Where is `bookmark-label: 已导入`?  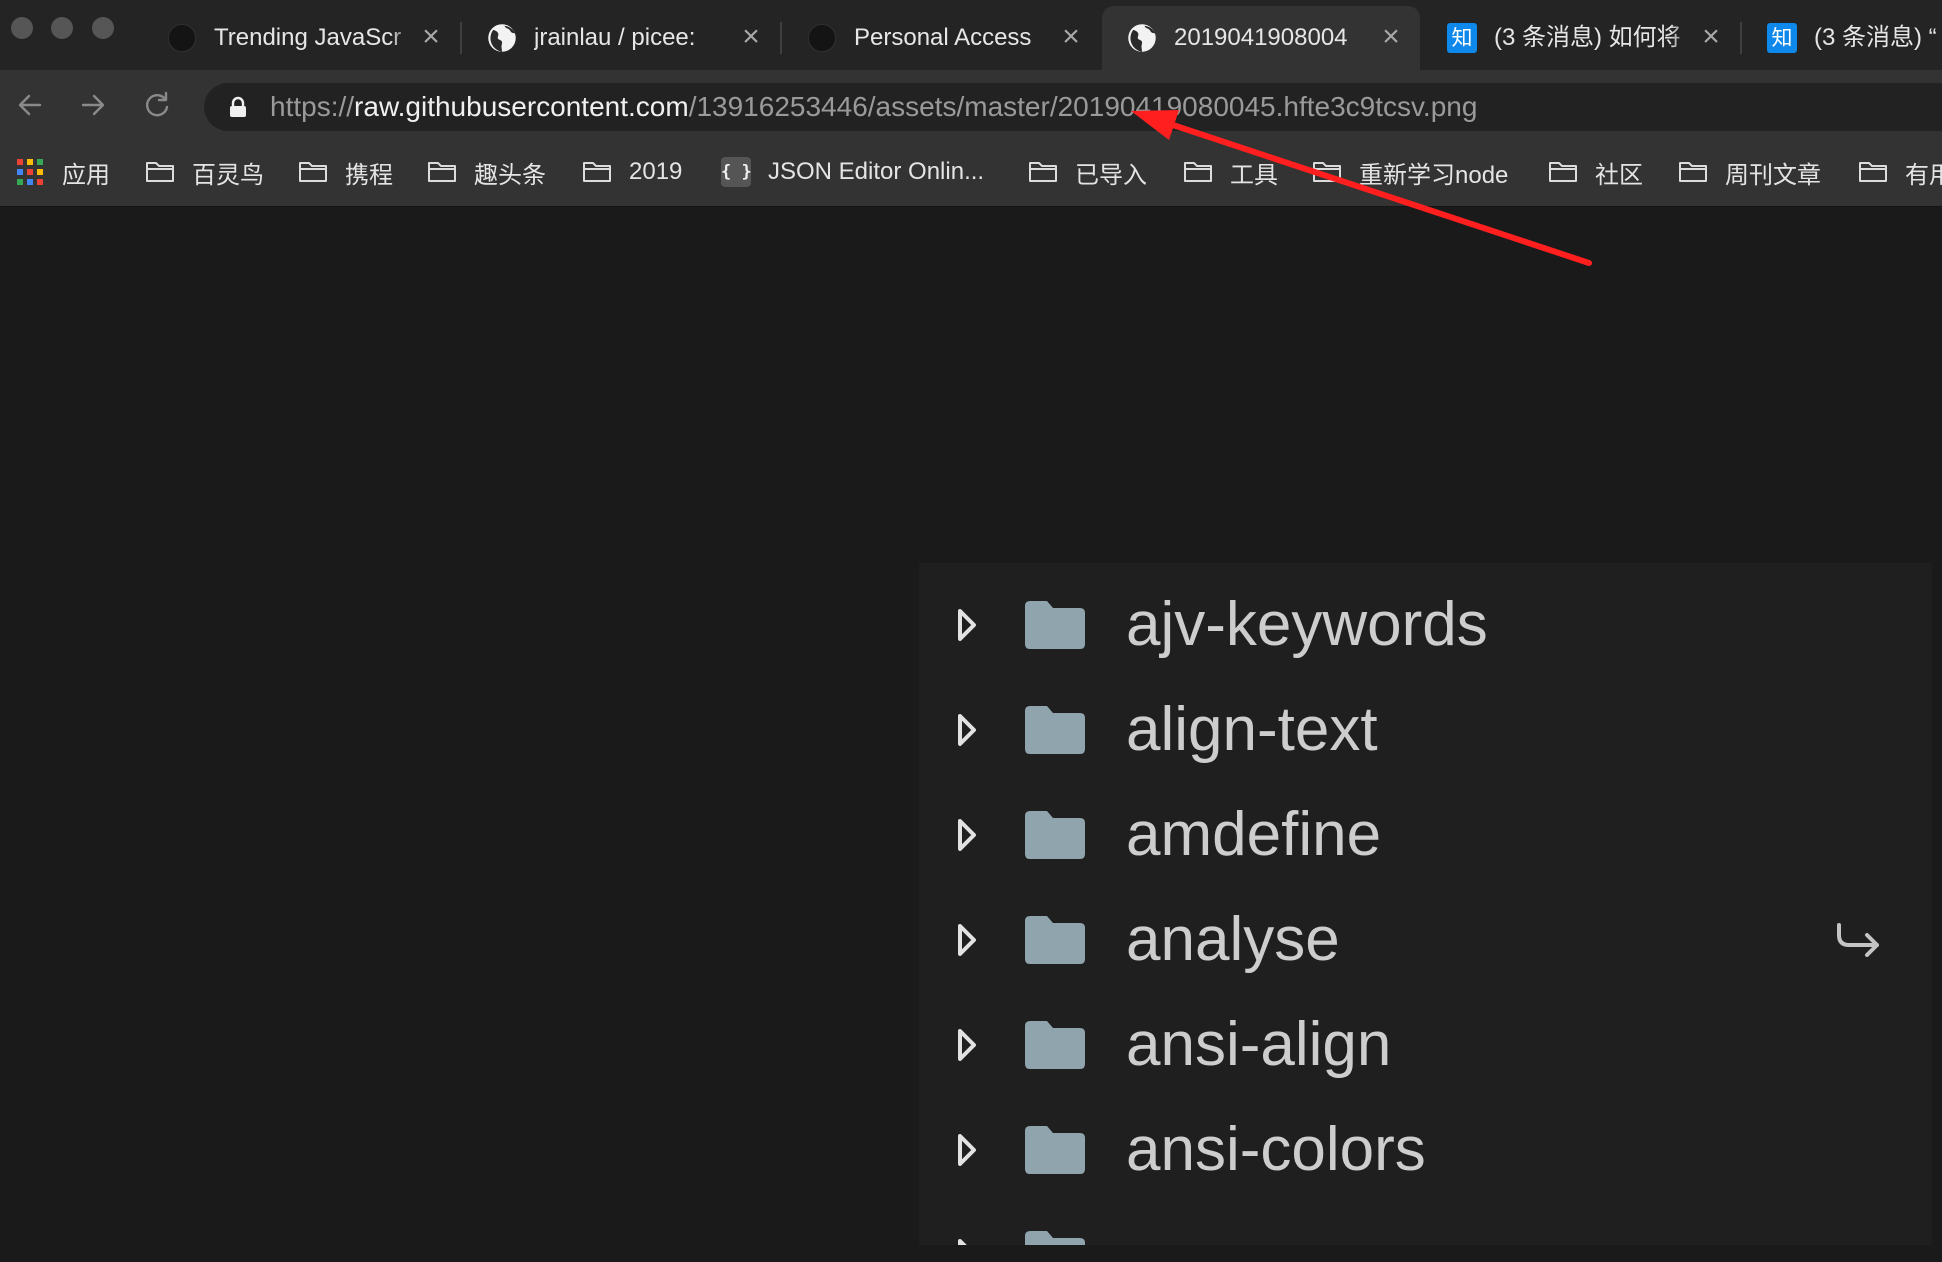
bookmark-label: 已导入 is located at coordinates (1111, 175).